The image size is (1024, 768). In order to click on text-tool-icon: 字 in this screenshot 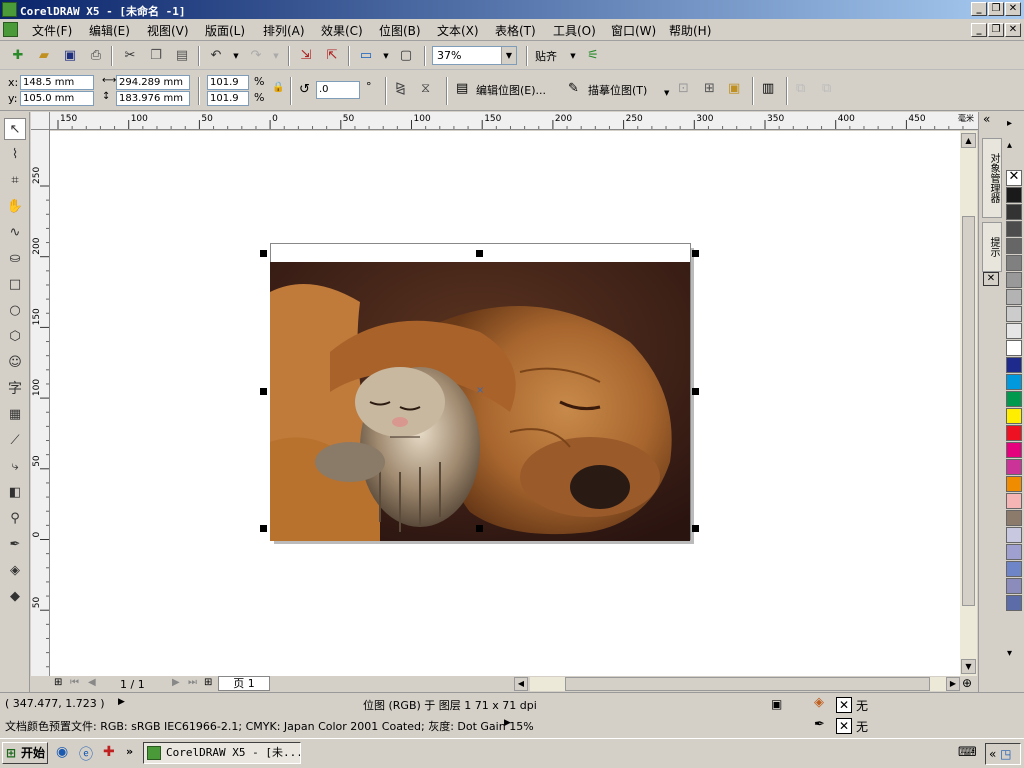, I will do `click(15, 389)`.